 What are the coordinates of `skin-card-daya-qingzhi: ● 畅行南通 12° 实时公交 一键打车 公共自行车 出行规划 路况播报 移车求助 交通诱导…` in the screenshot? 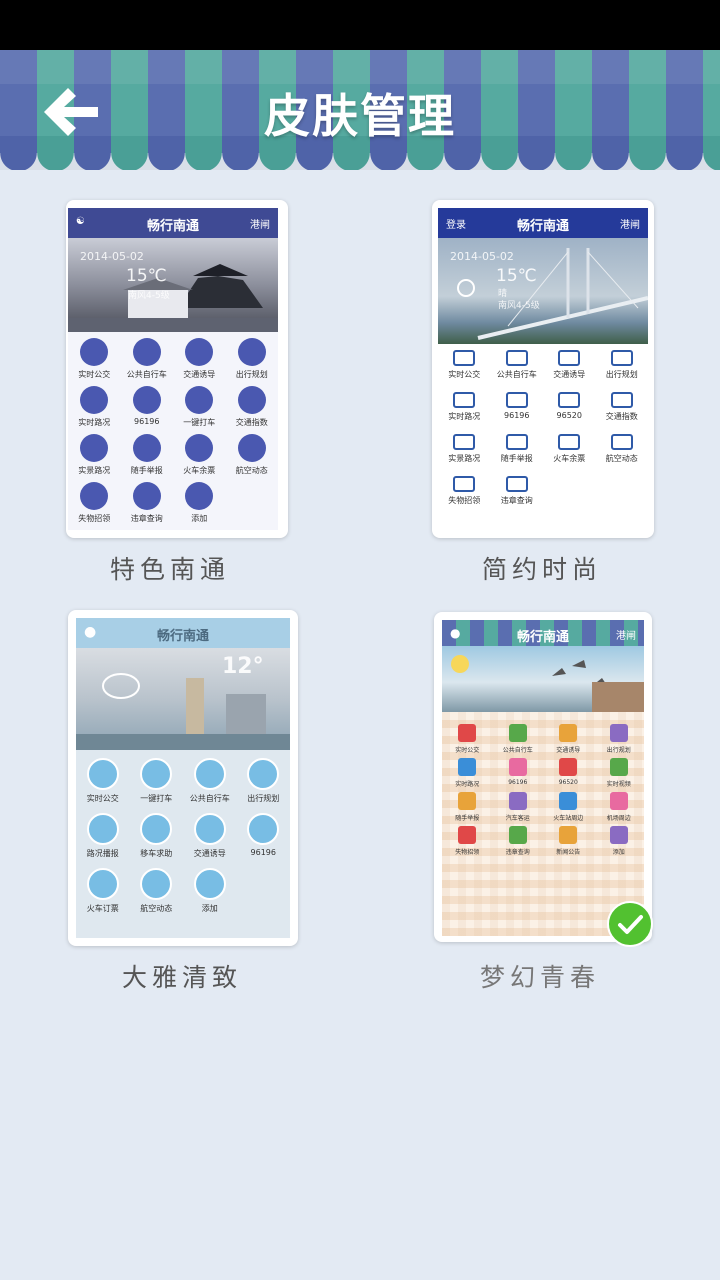 It's located at (183, 778).